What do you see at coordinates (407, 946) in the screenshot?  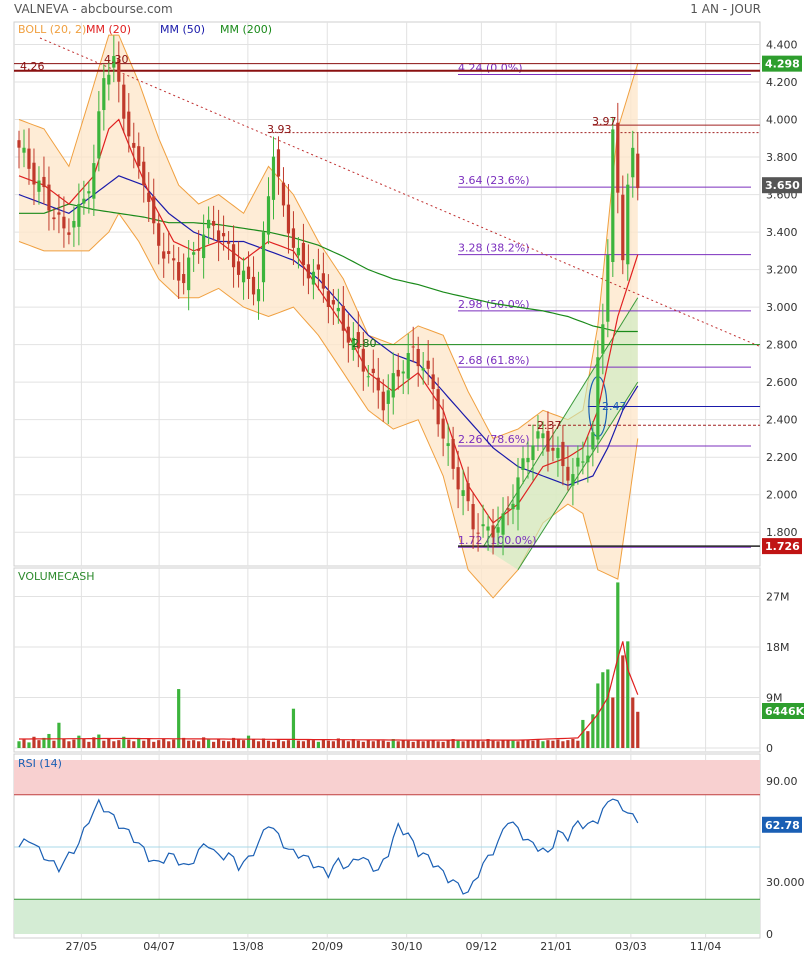 I see `x-tick-label: 30/10` at bounding box center [407, 946].